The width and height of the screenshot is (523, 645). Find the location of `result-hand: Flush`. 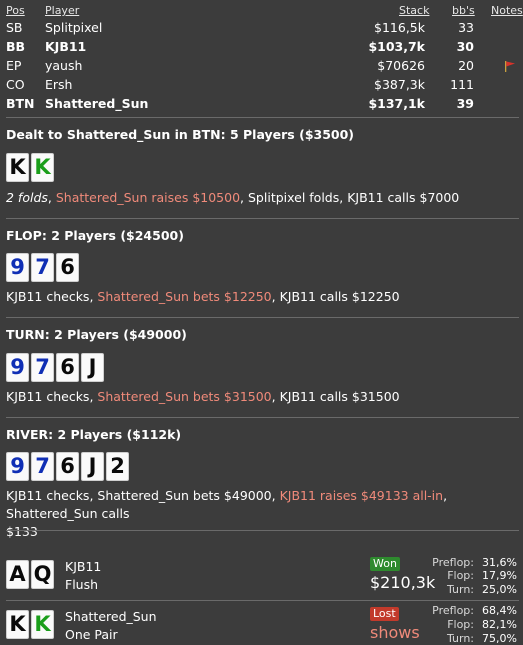

result-hand: Flush is located at coordinates (82, 584).